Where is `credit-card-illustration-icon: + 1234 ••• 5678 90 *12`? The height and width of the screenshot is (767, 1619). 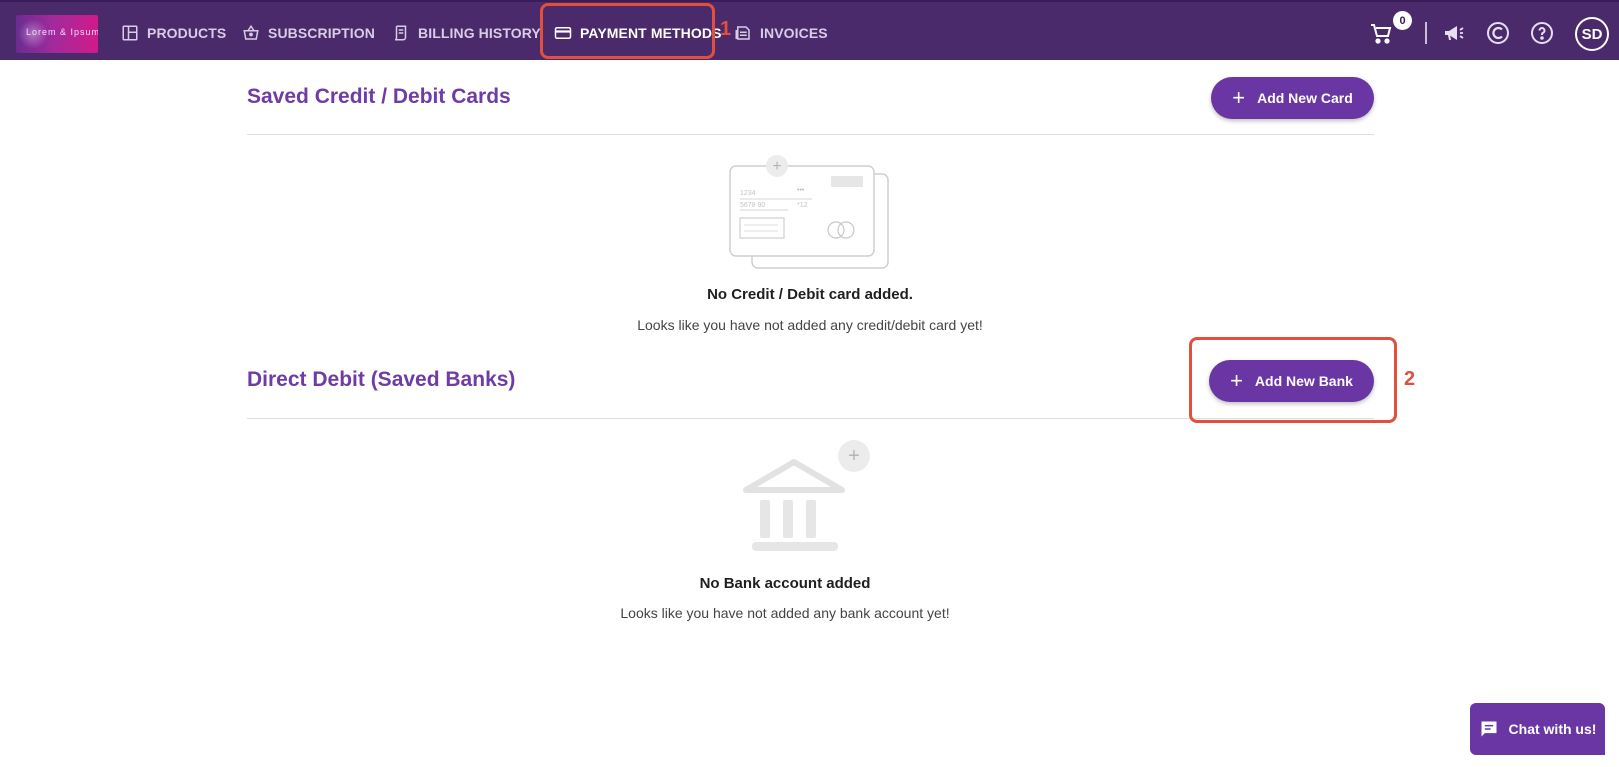 credit-card-illustration-icon: + 1234 ••• 5678 90 *12 is located at coordinates (809, 212).